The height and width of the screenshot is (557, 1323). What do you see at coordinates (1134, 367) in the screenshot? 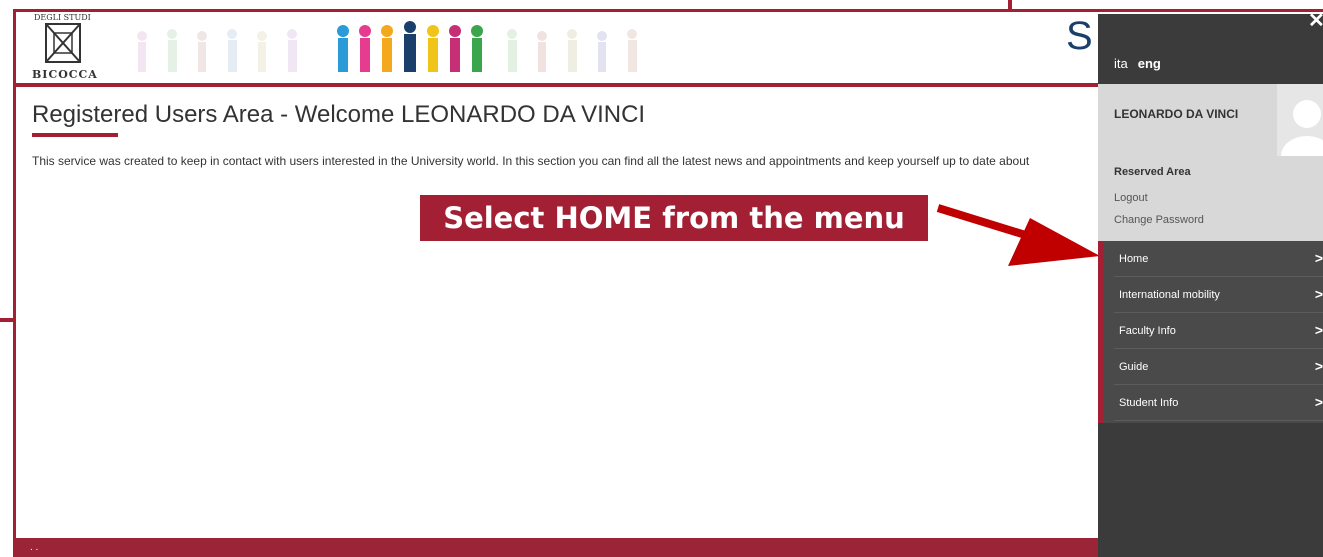
I see `menu-item-label: Guide` at bounding box center [1134, 367].